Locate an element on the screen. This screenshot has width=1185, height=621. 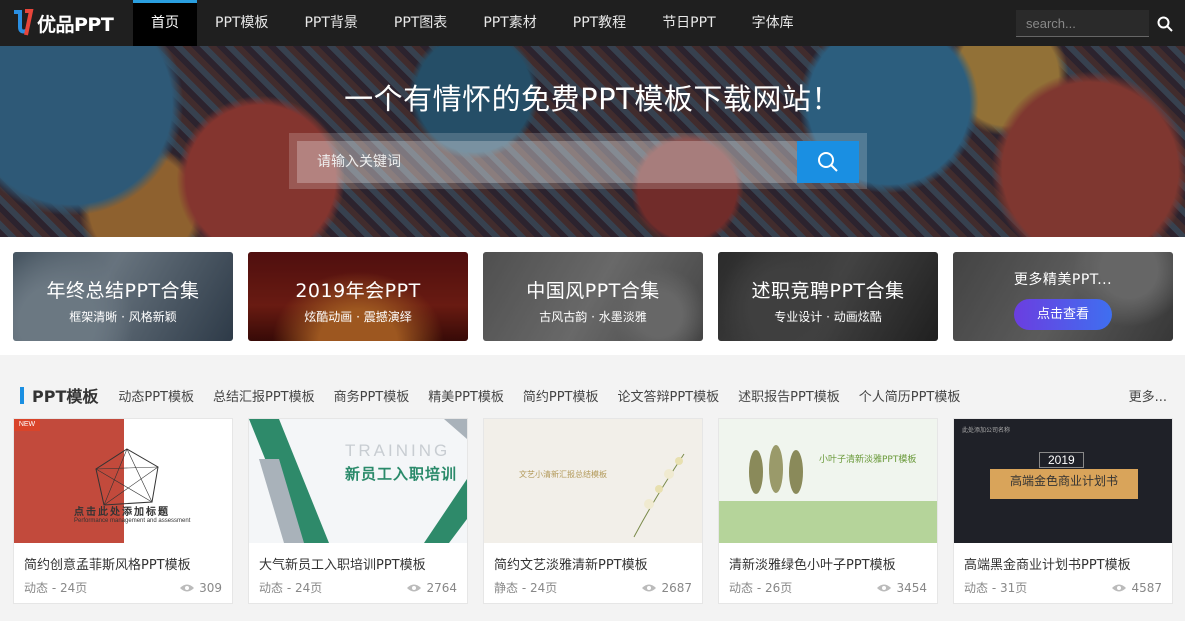
logo-icon is located at coordinates (24, 22).